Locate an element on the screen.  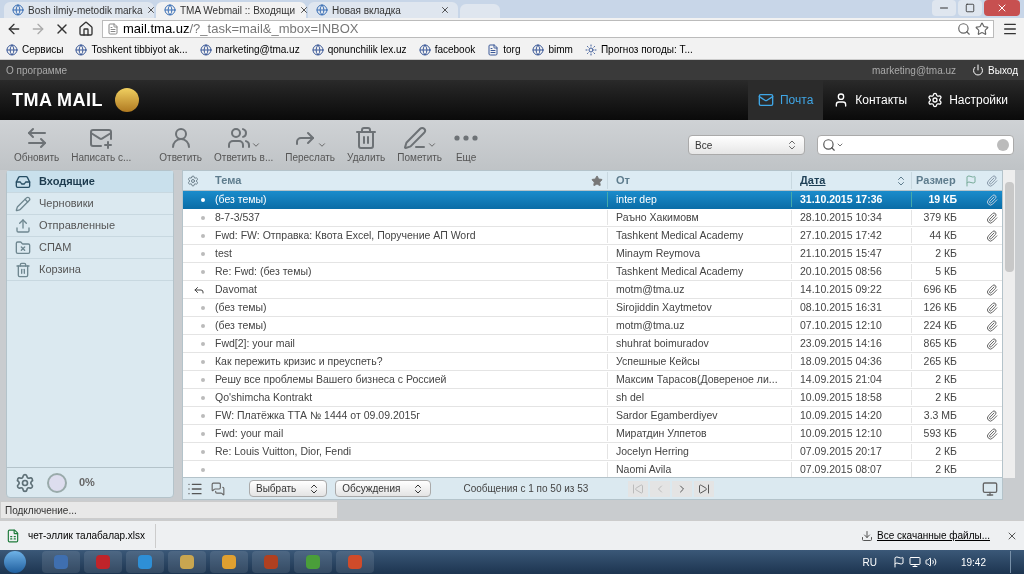
language-indicator: RU is located at coordinates (869, 562).